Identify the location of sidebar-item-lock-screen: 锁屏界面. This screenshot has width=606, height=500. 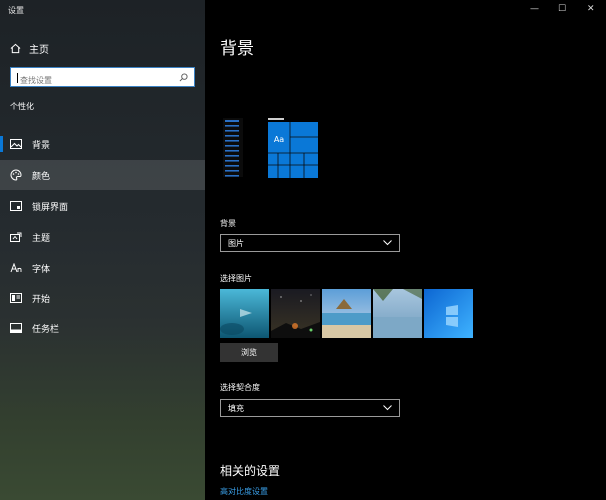
(102, 206).